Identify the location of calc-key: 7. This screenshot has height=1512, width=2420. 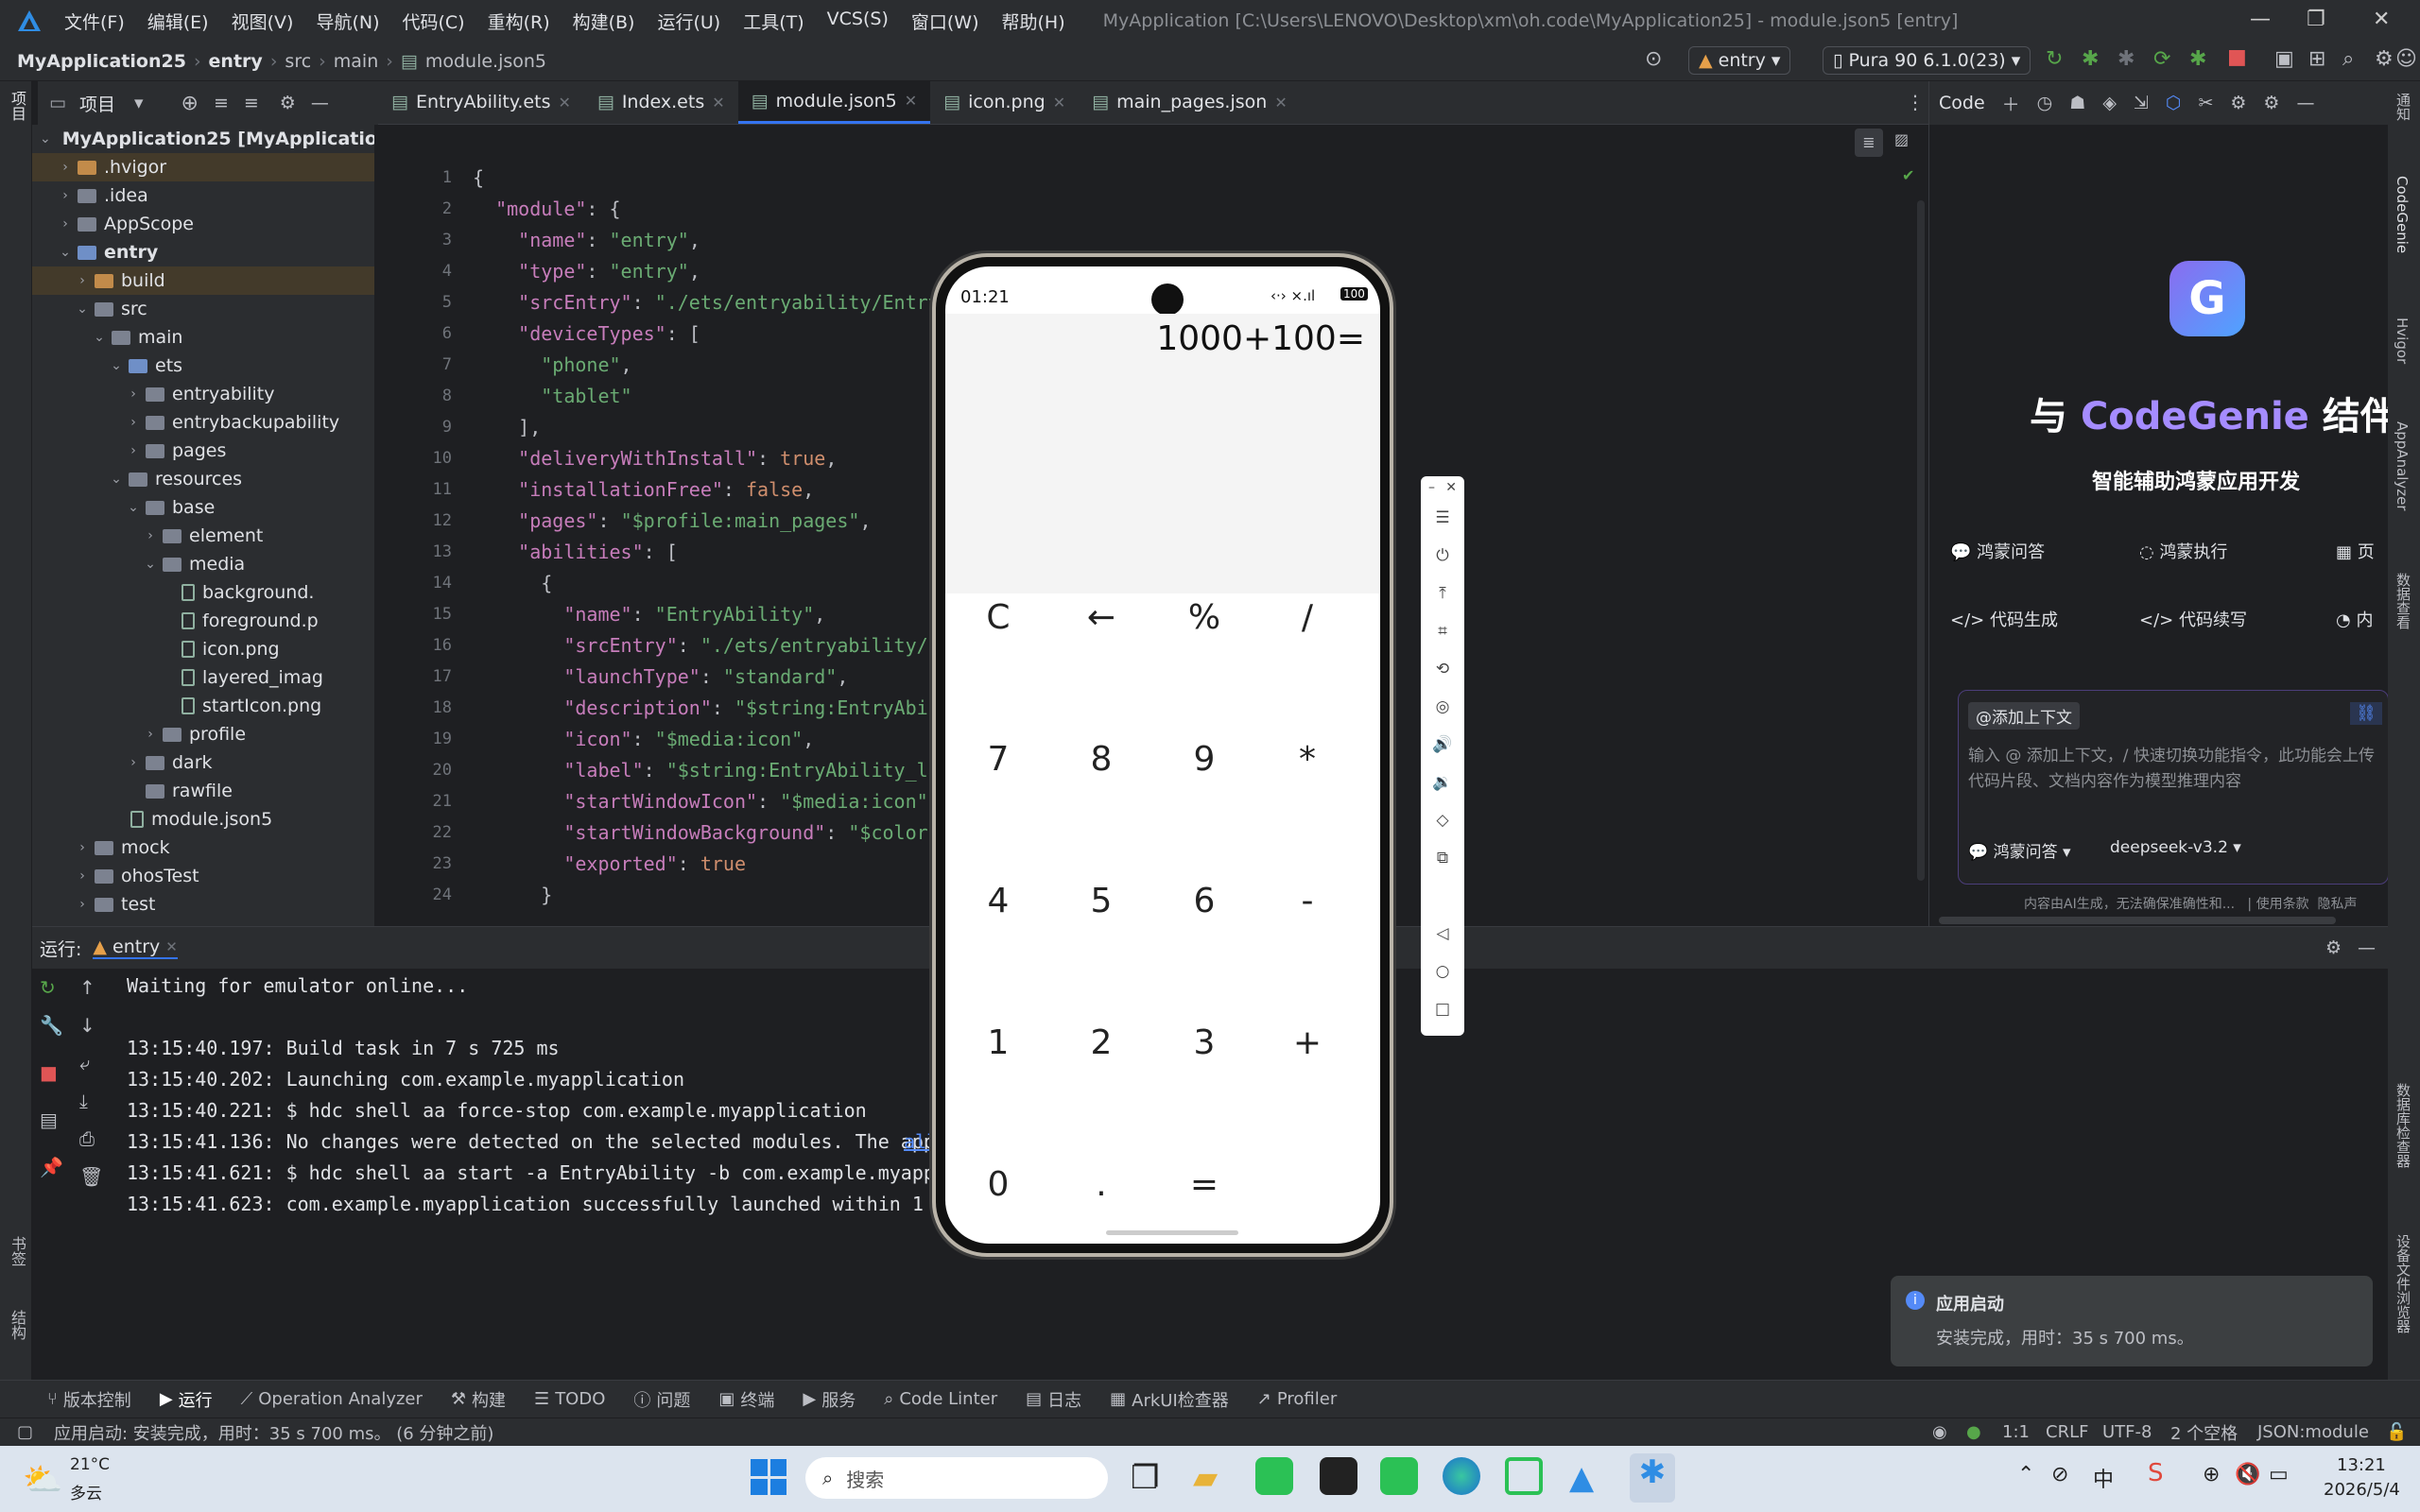
(998, 759).